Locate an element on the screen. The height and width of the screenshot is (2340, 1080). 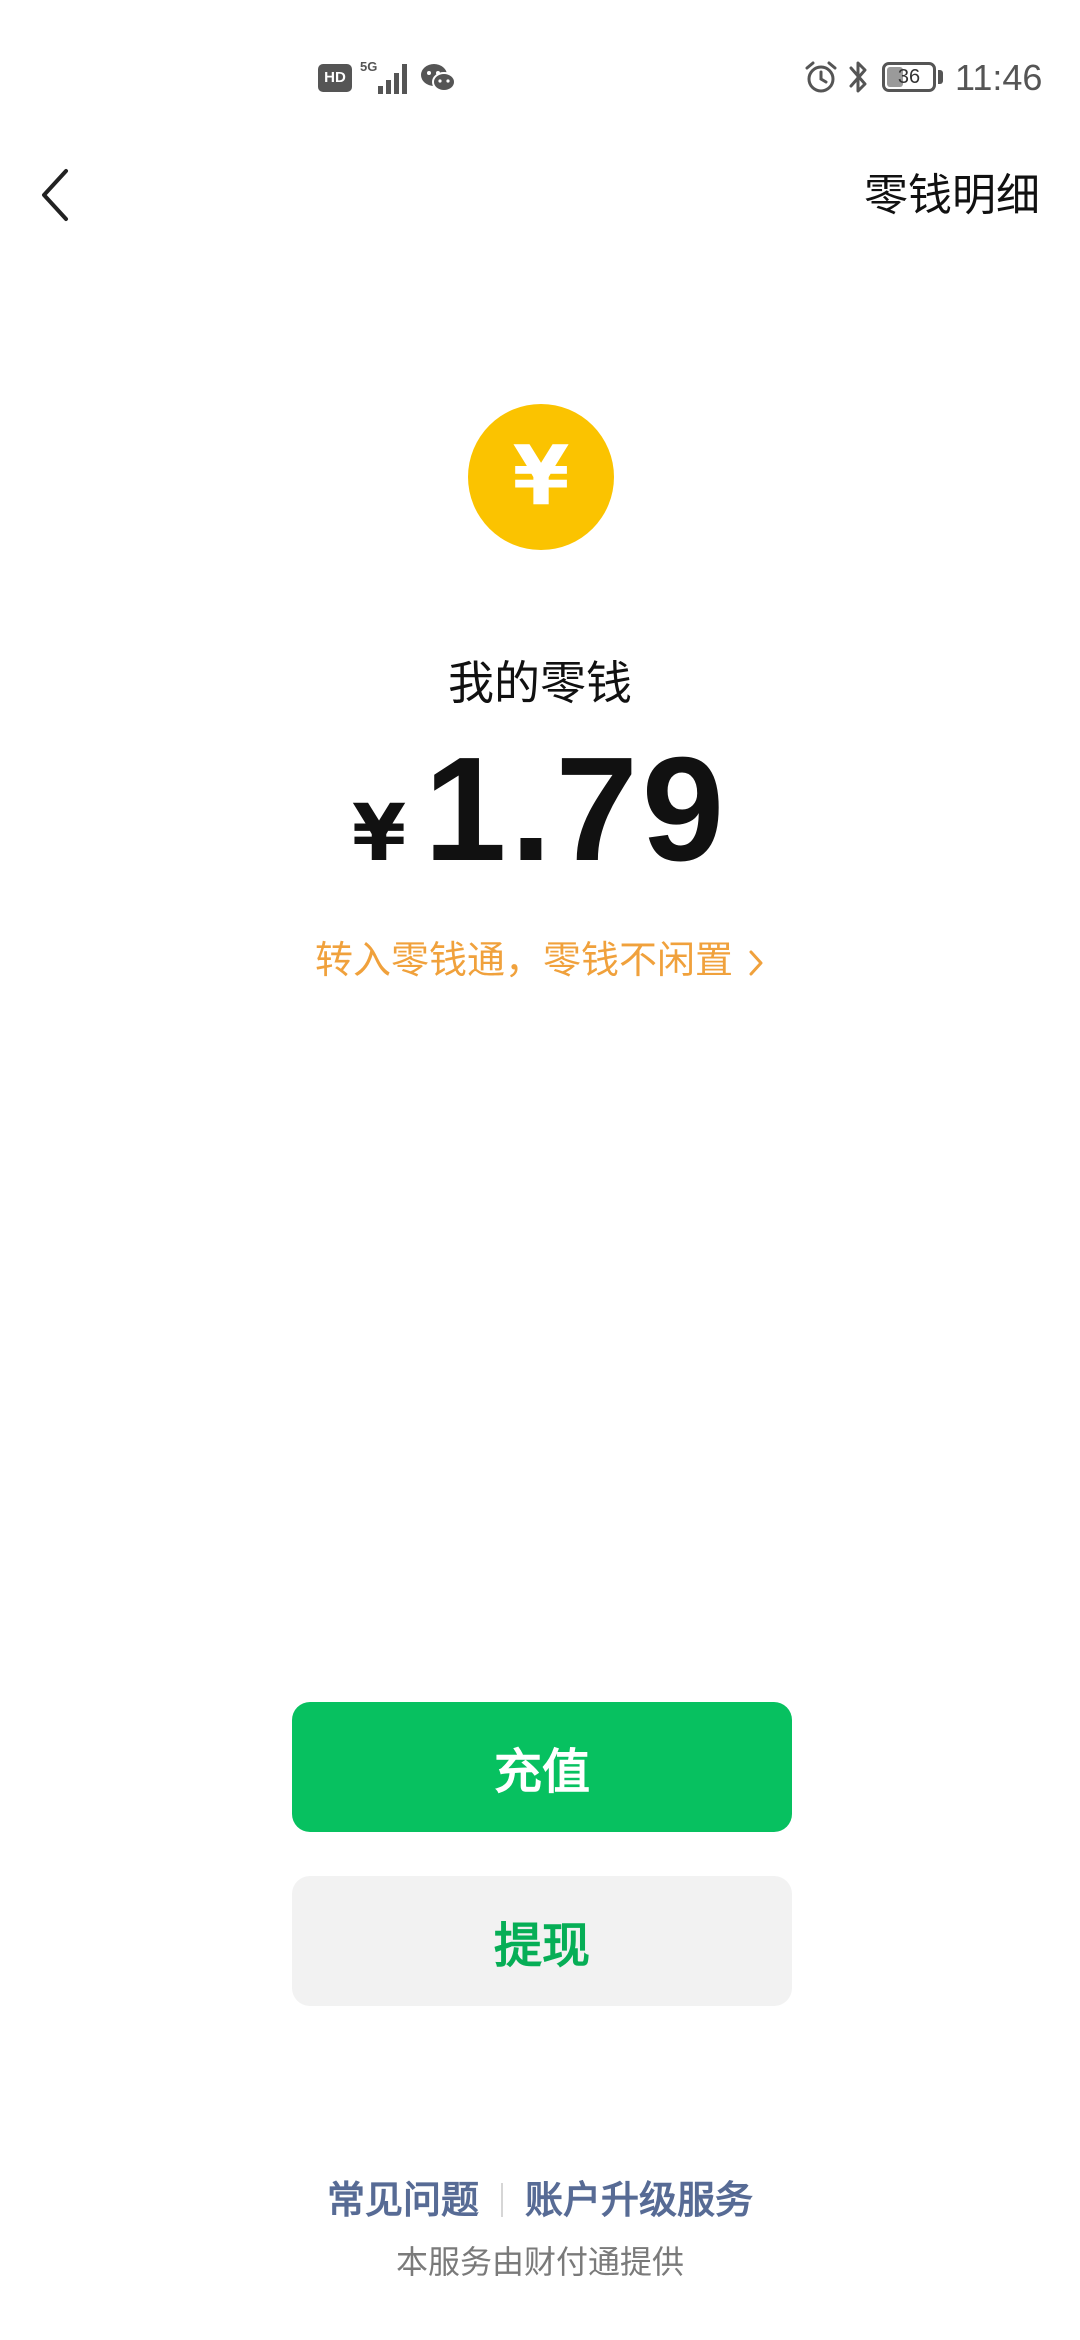
hd-icon: HD is located at coordinates (335, 78).